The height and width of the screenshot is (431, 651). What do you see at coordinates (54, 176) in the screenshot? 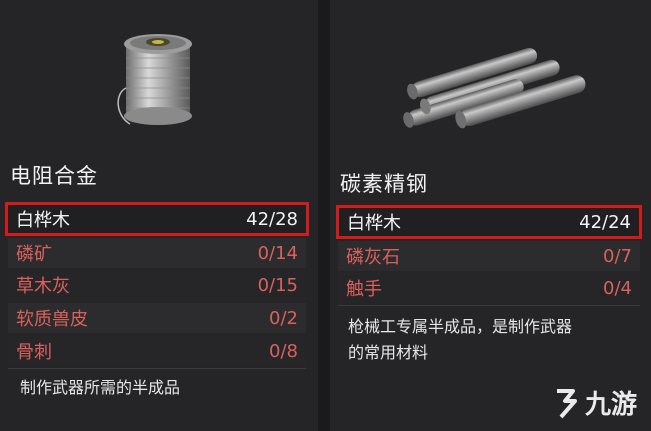
I see `item-title: 电阻合金` at bounding box center [54, 176].